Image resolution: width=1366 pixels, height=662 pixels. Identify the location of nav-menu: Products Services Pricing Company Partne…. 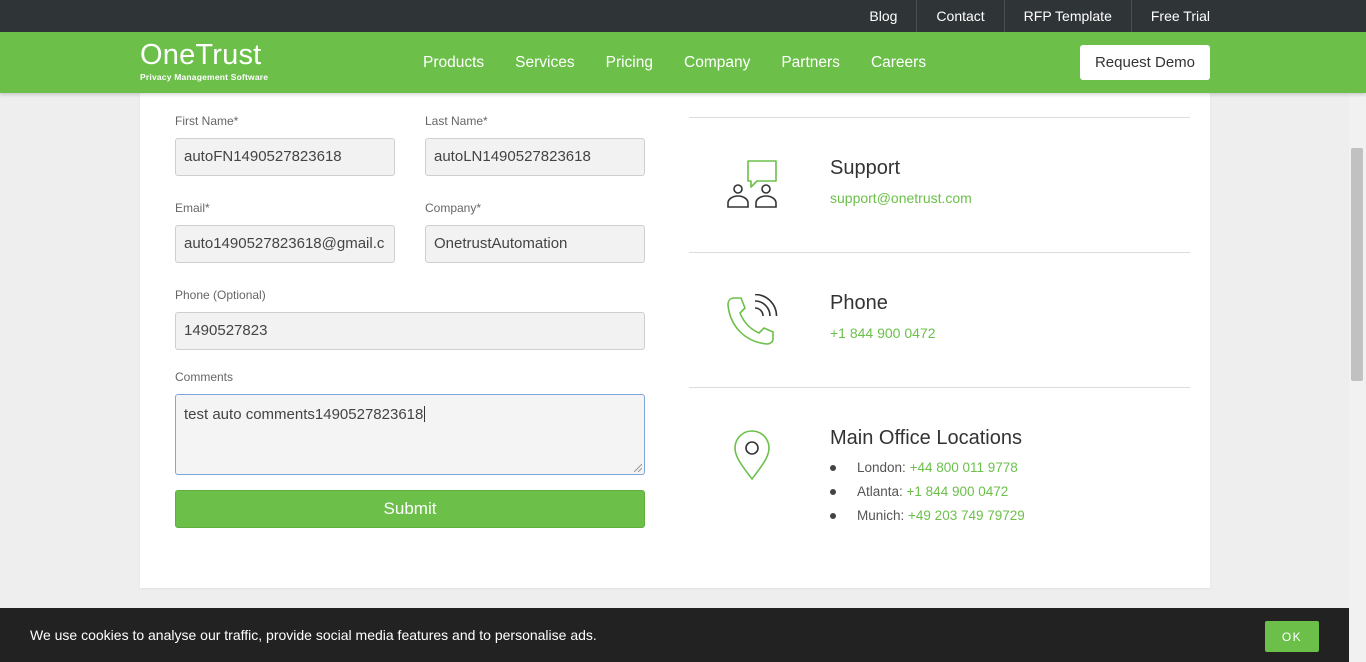
(690, 62).